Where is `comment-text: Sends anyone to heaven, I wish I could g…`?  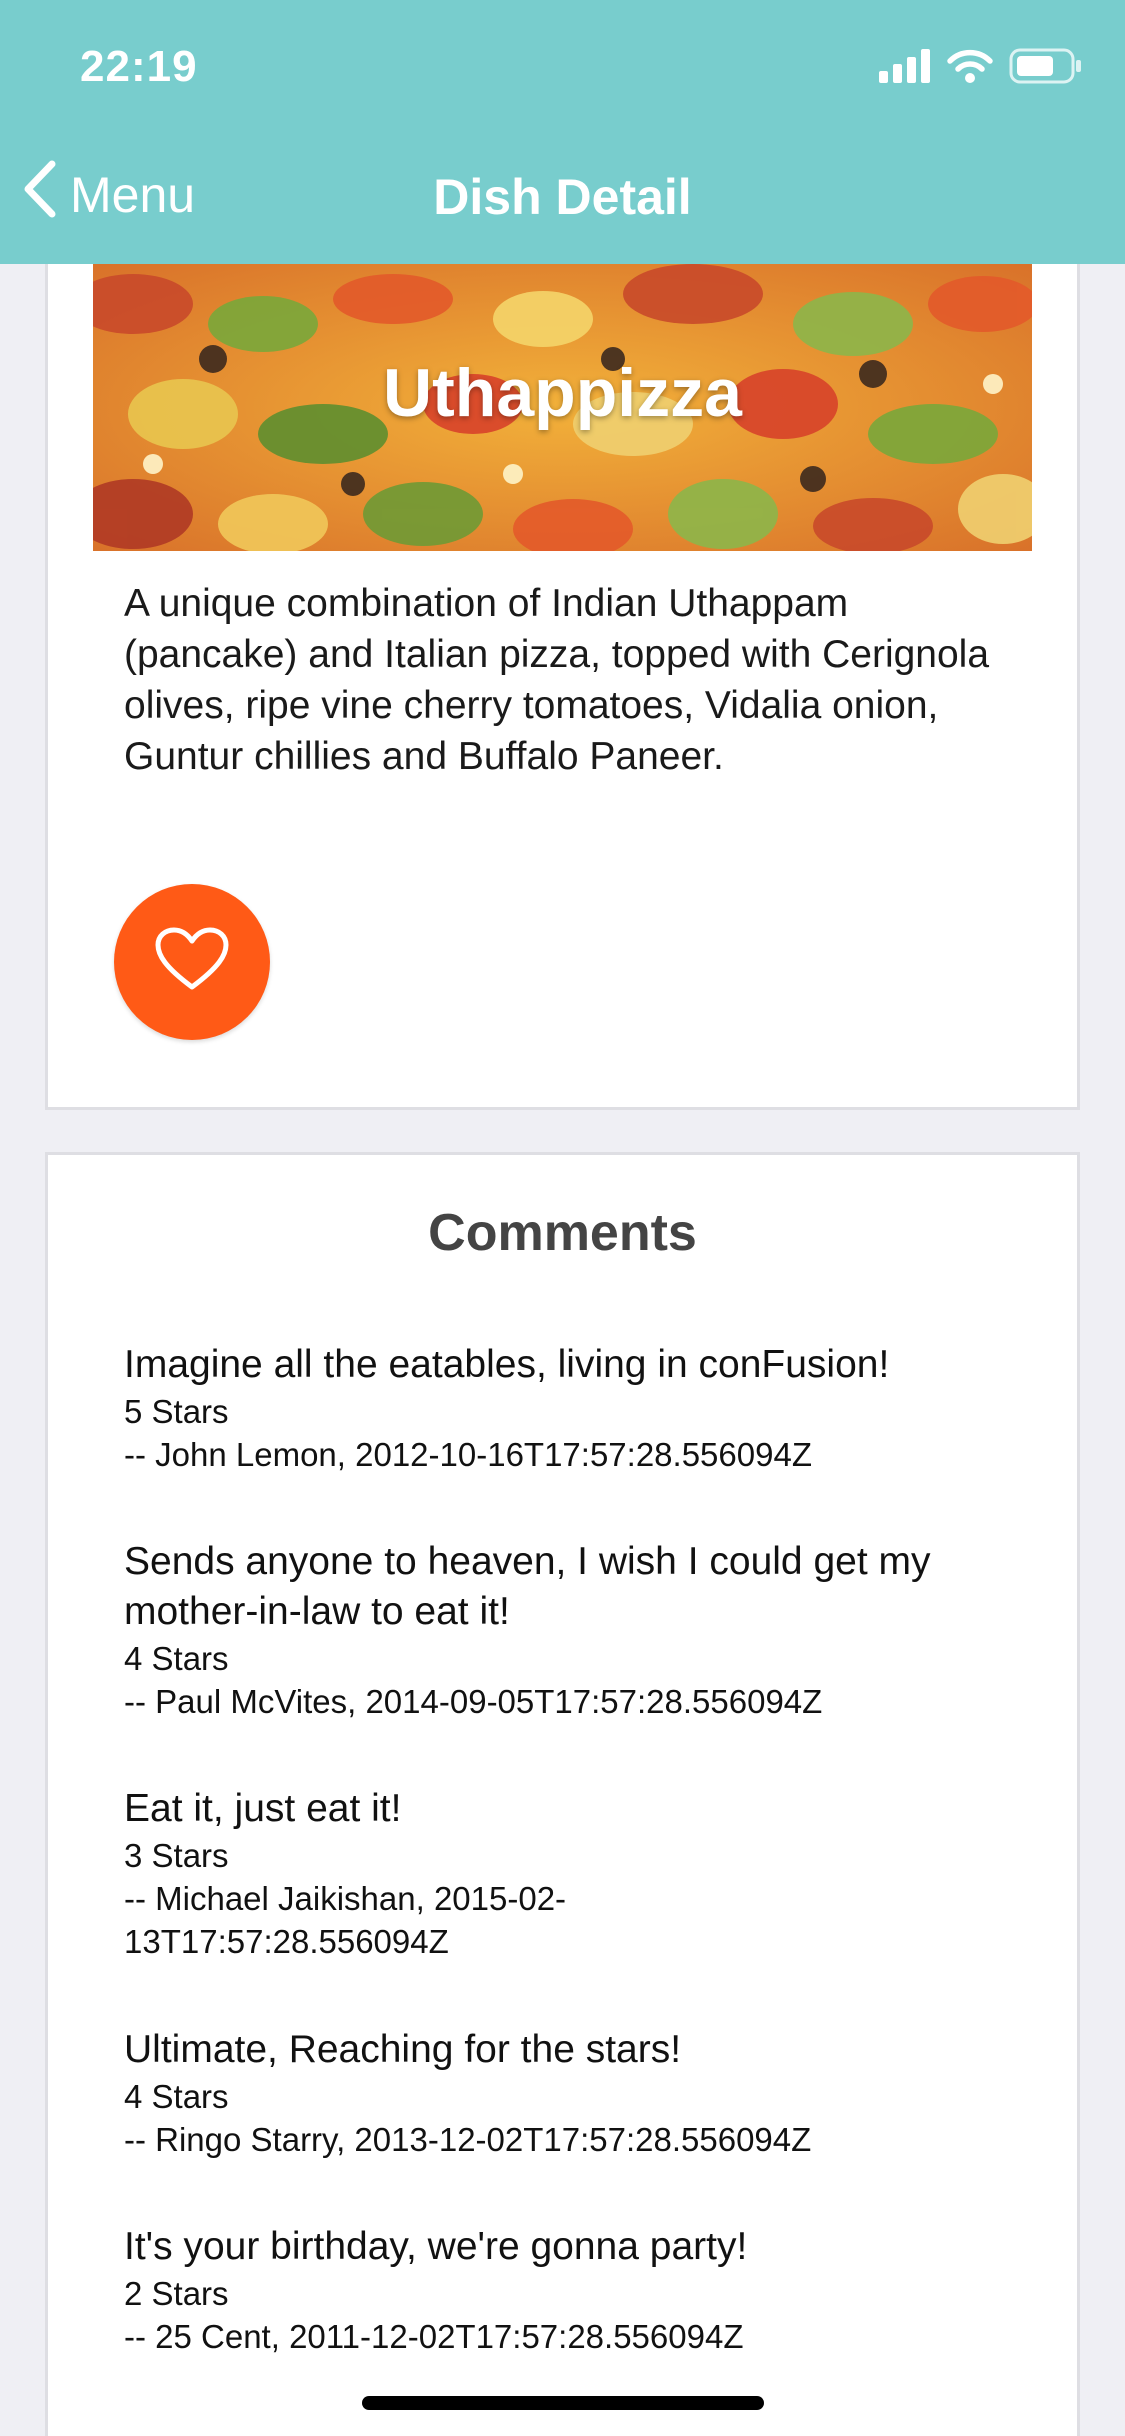 comment-text: Sends anyone to heaven, I wish I could g… is located at coordinates (527, 1586).